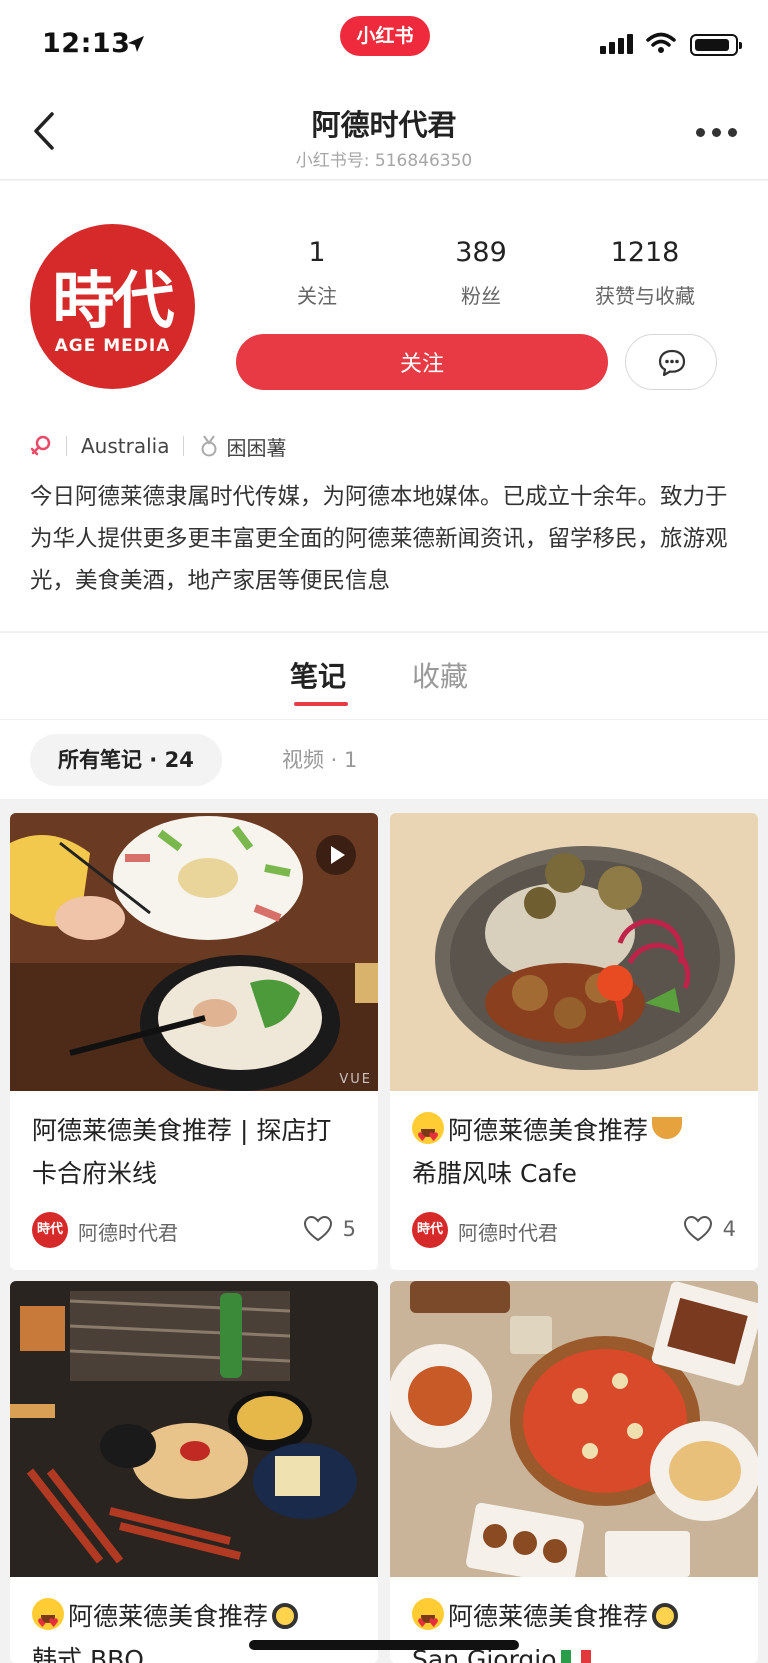 This screenshot has height=1663, width=768. I want to click on like-count: 4, so click(729, 1229).